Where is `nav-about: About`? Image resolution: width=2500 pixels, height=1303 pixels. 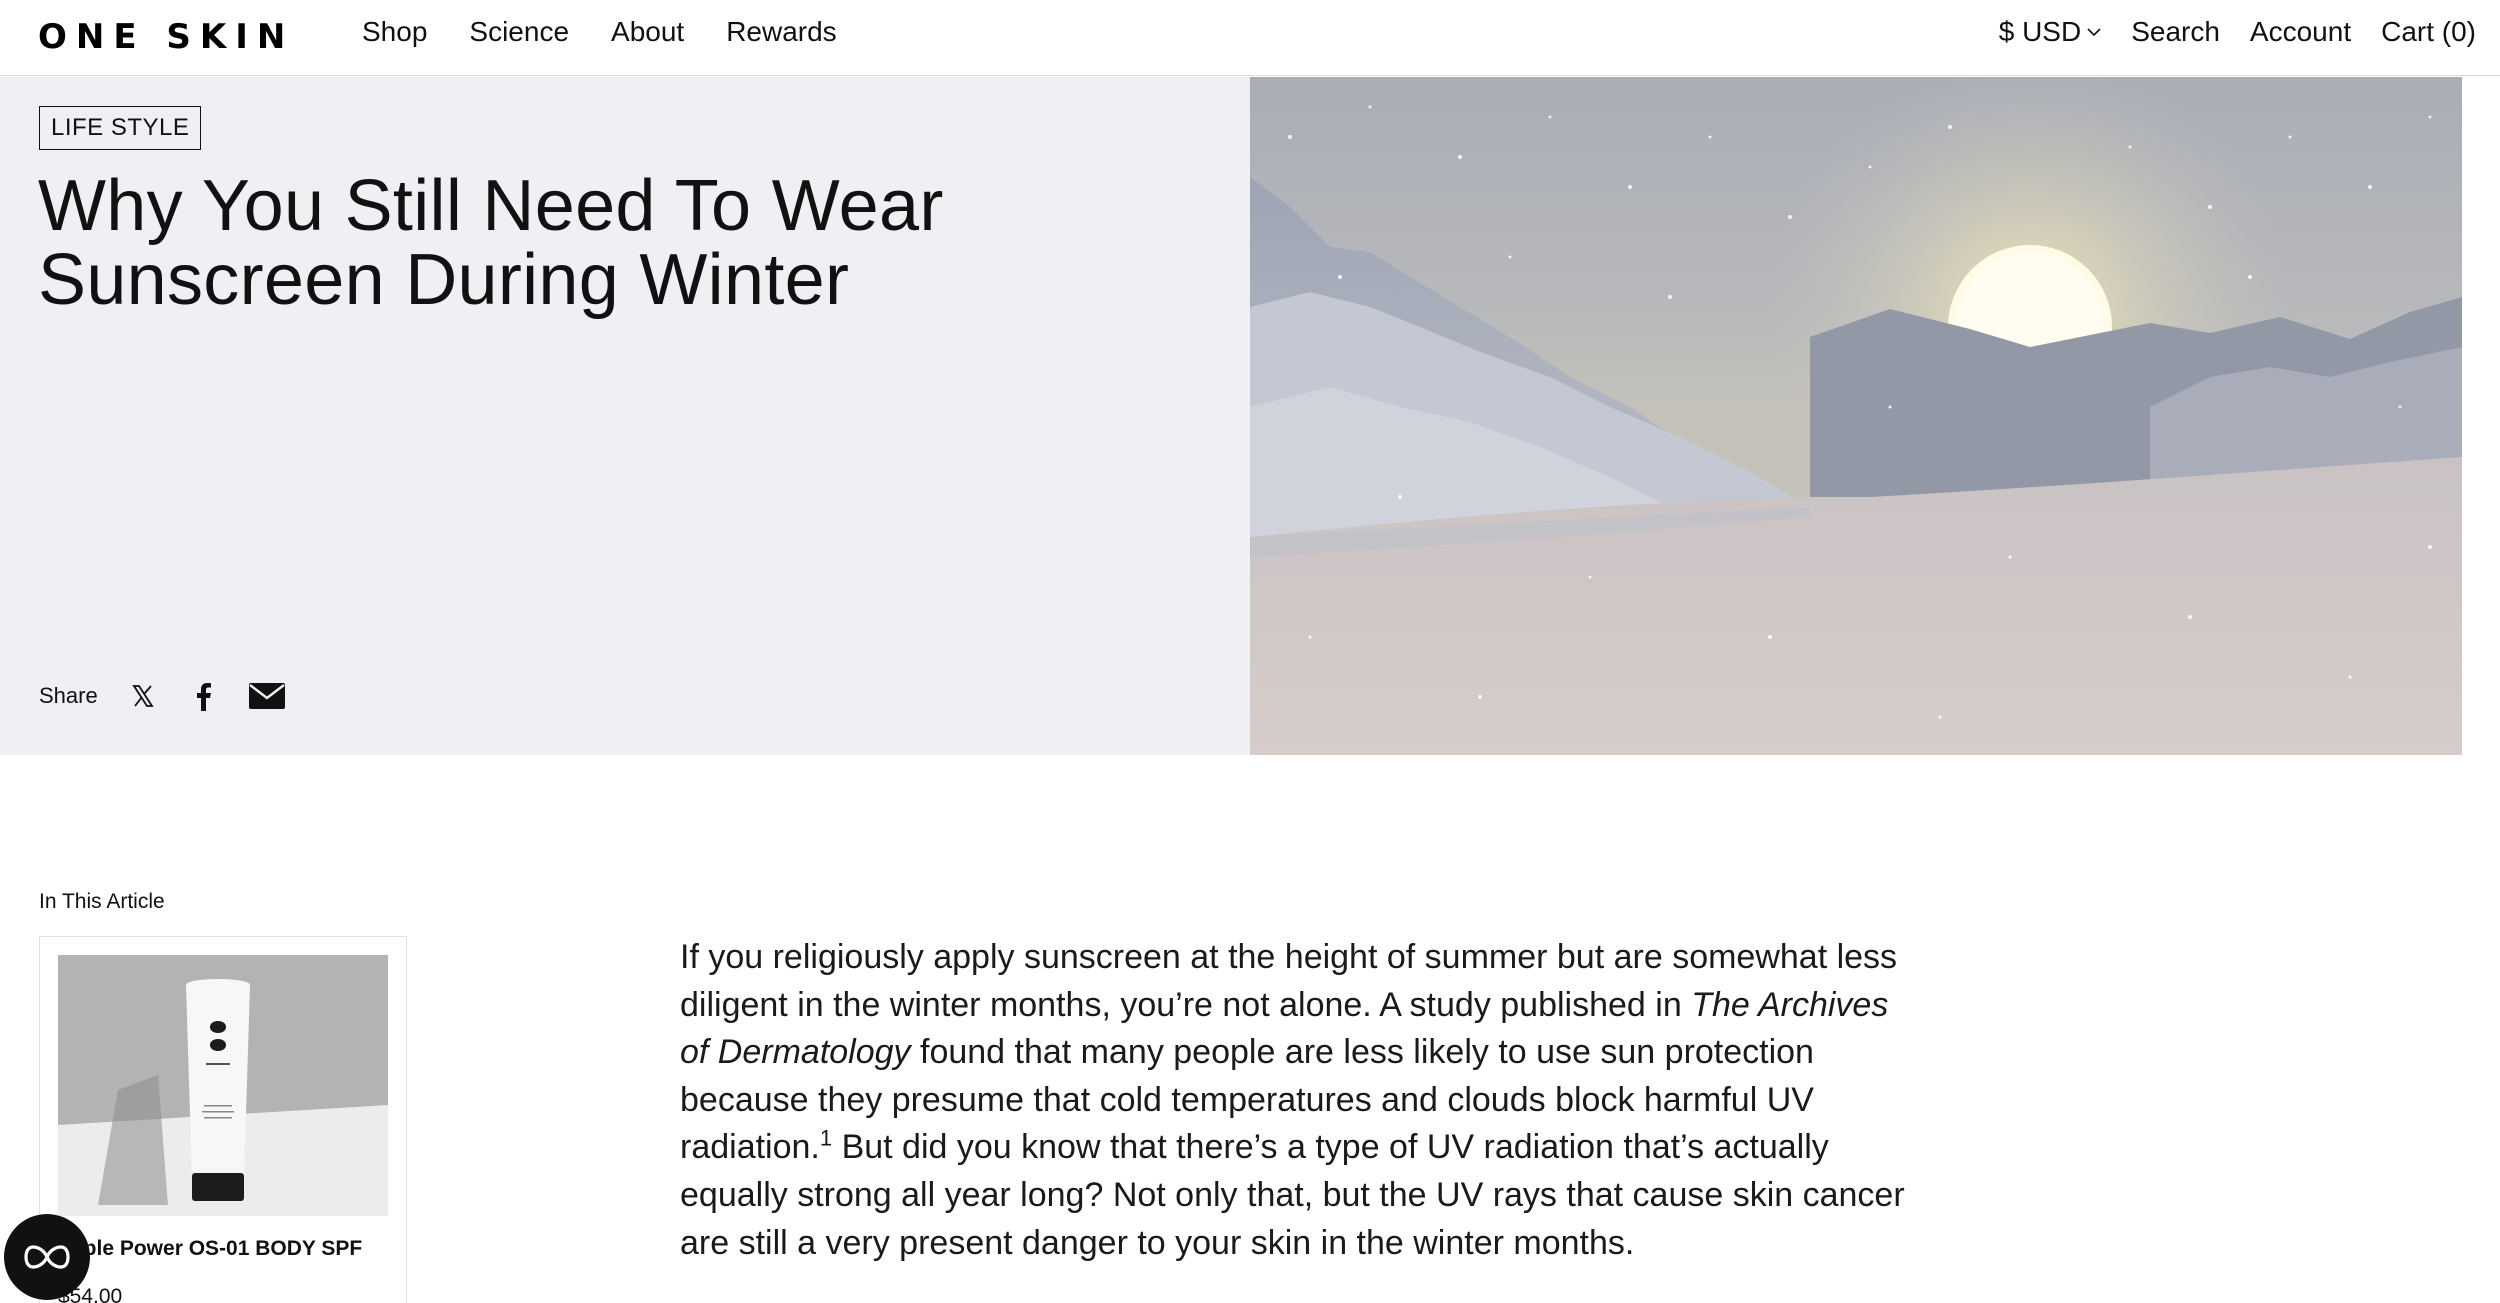
nav-about: About is located at coordinates (647, 32).